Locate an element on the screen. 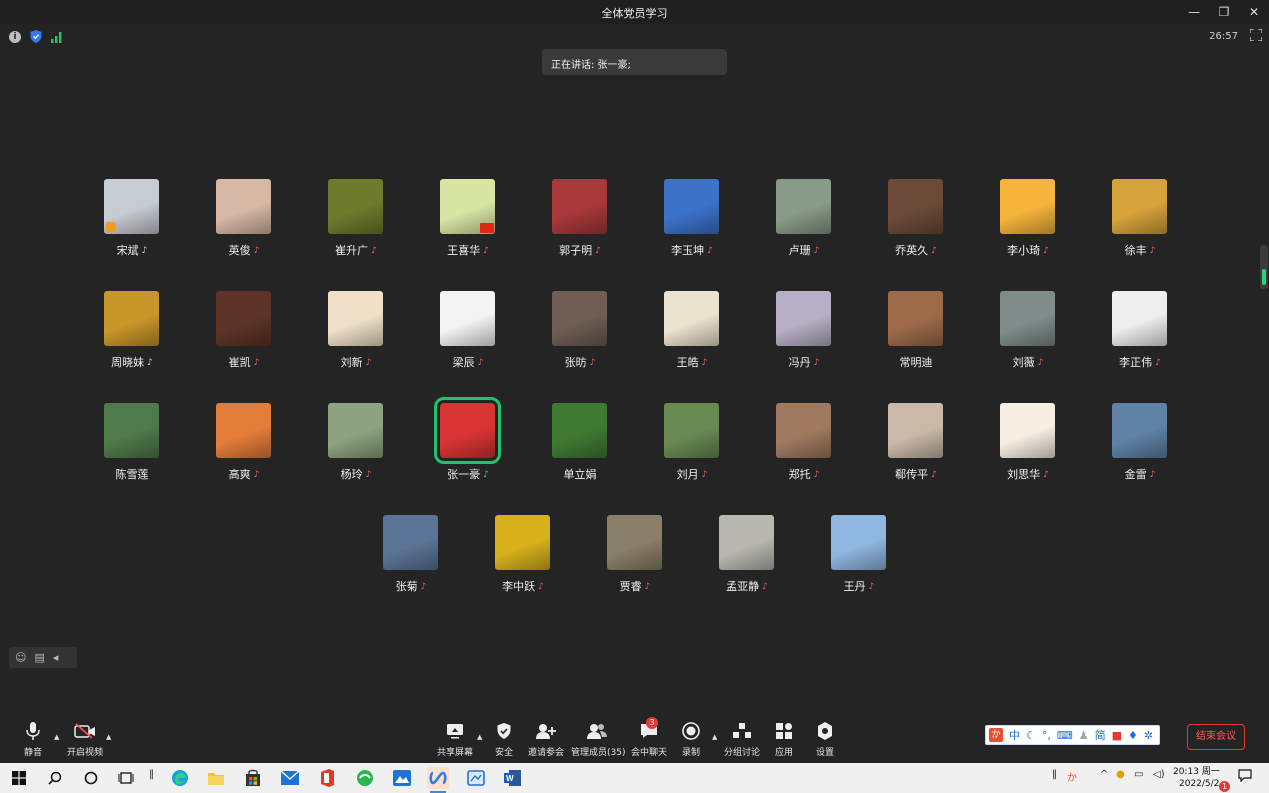  participant-tile: 高爽 ♪ is located at coordinates (244, 459).